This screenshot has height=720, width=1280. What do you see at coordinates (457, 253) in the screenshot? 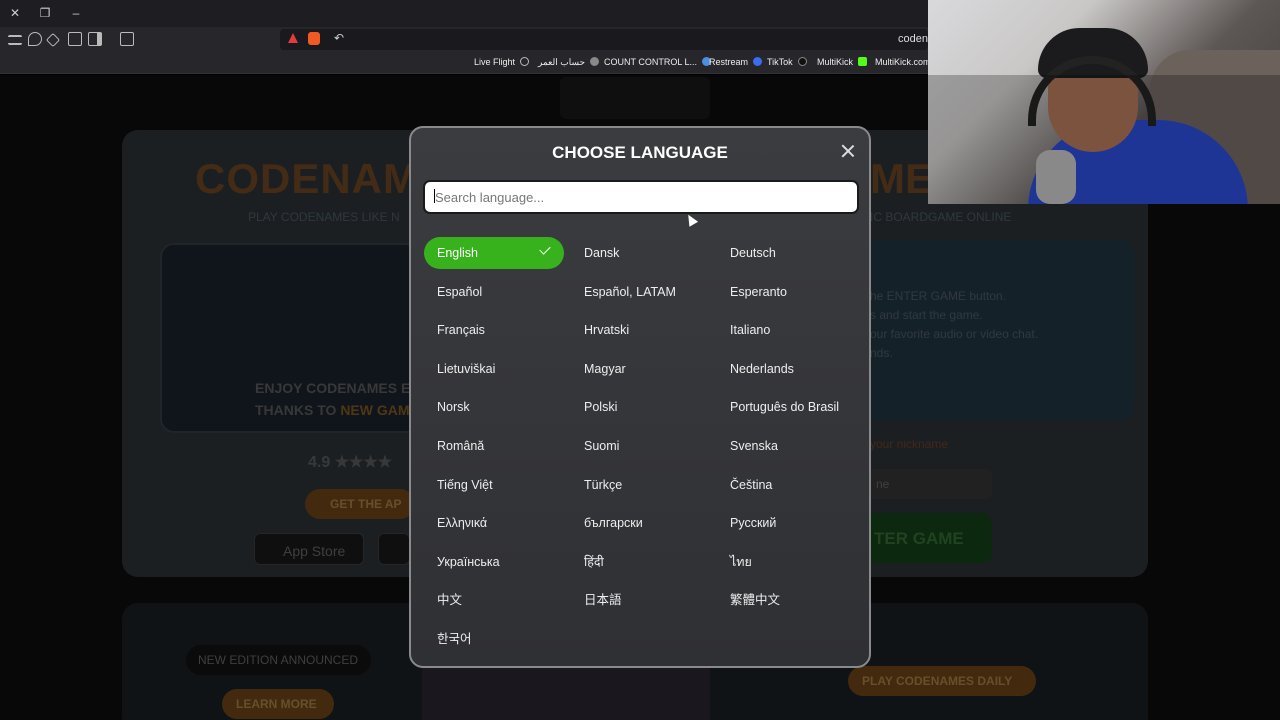
I see `language-option-label: English` at bounding box center [457, 253].